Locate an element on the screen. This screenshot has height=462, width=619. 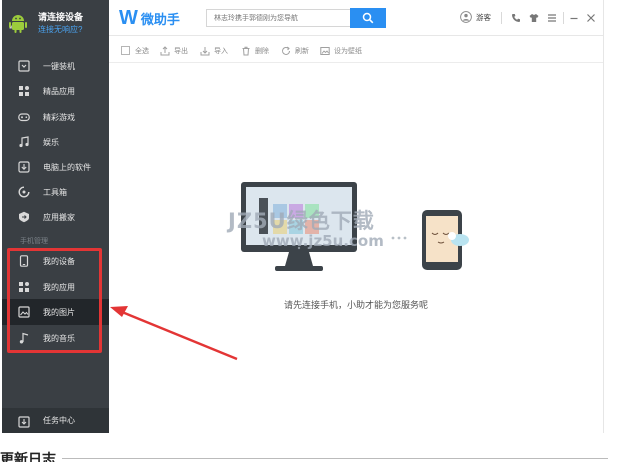
app-logo: W 微助手 is located at coordinates (149, 18).